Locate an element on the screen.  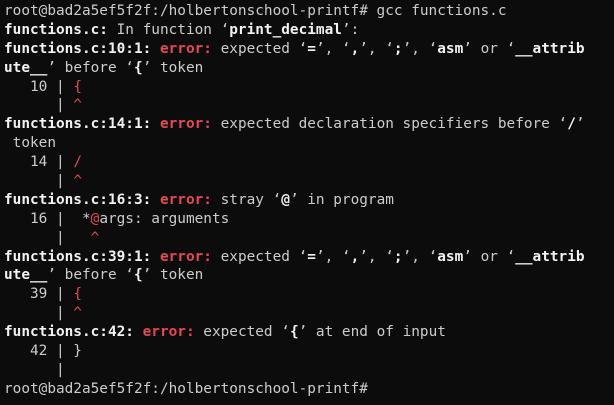
terminal-line: 10 | { is located at coordinates (309, 87).